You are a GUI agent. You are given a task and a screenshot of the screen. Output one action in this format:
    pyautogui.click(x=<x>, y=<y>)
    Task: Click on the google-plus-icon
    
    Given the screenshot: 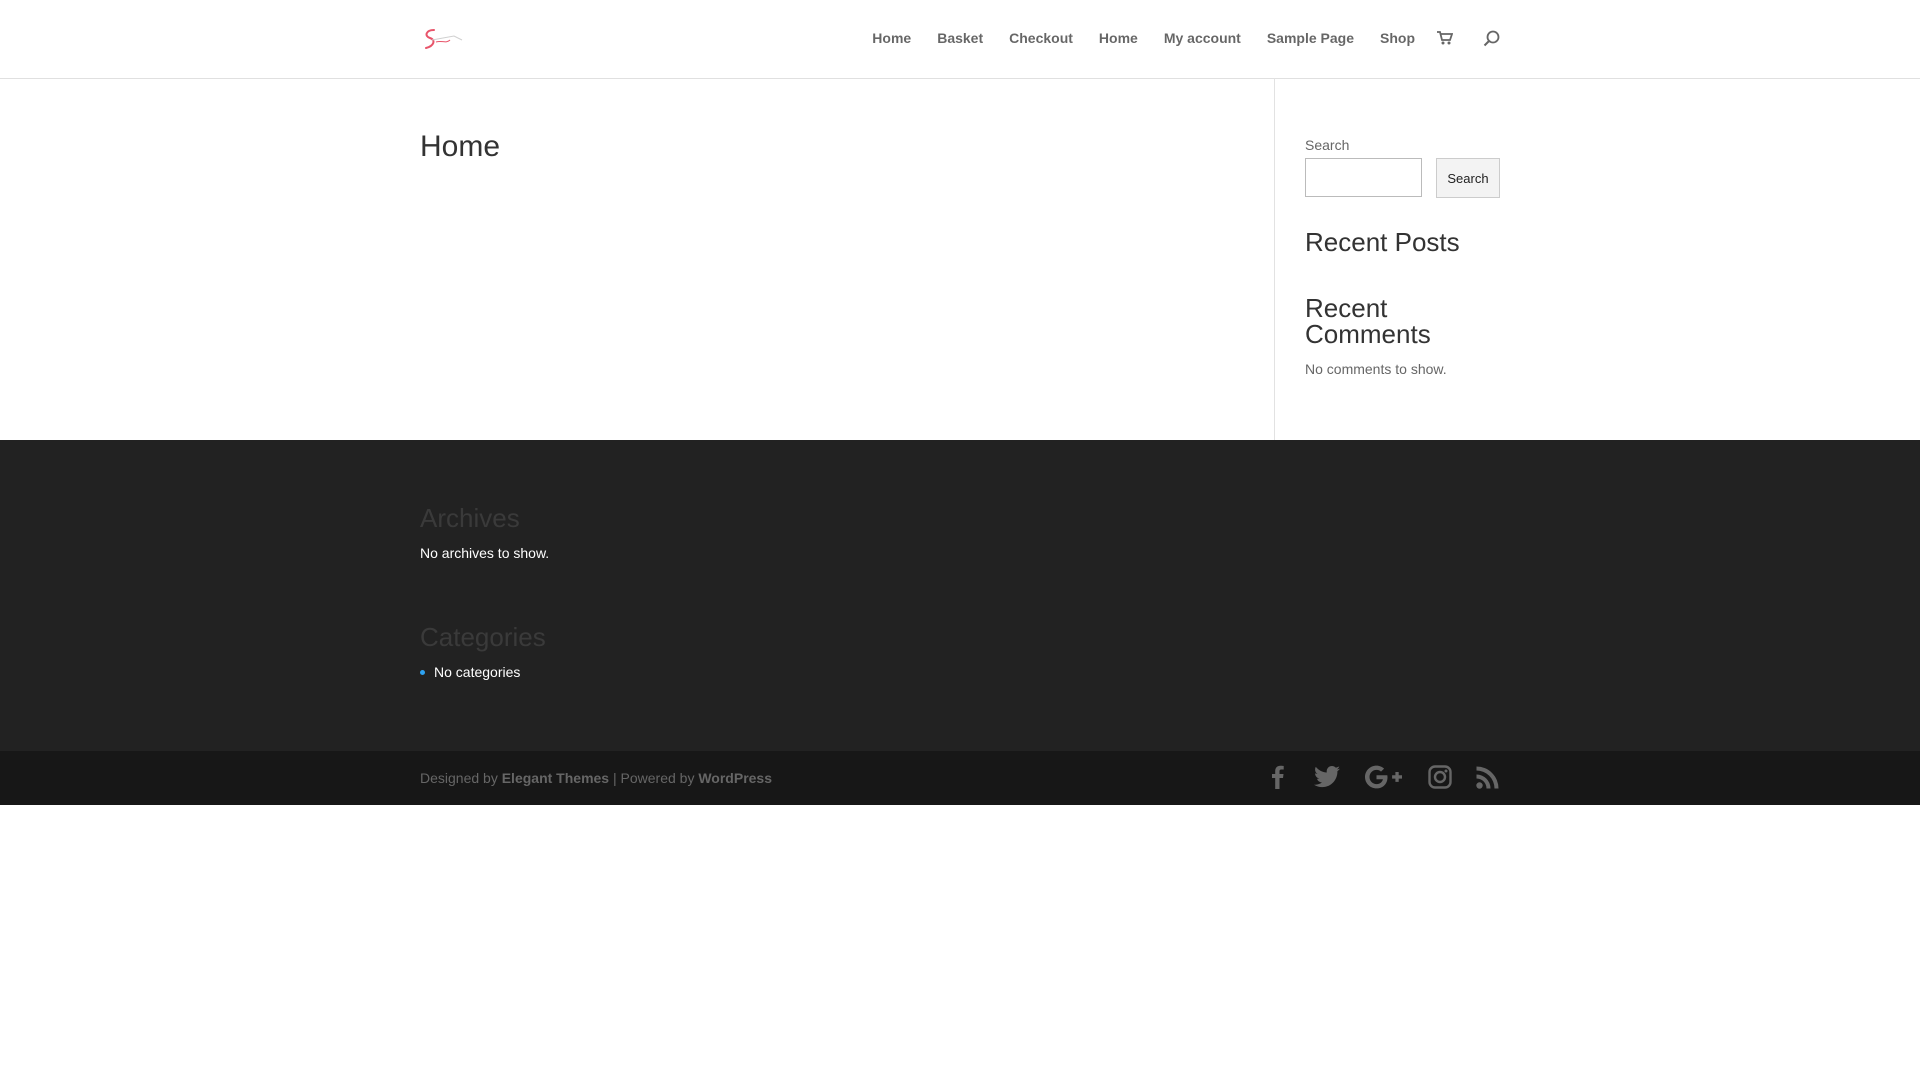 What is the action you would take?
    pyautogui.click(x=1384, y=777)
    